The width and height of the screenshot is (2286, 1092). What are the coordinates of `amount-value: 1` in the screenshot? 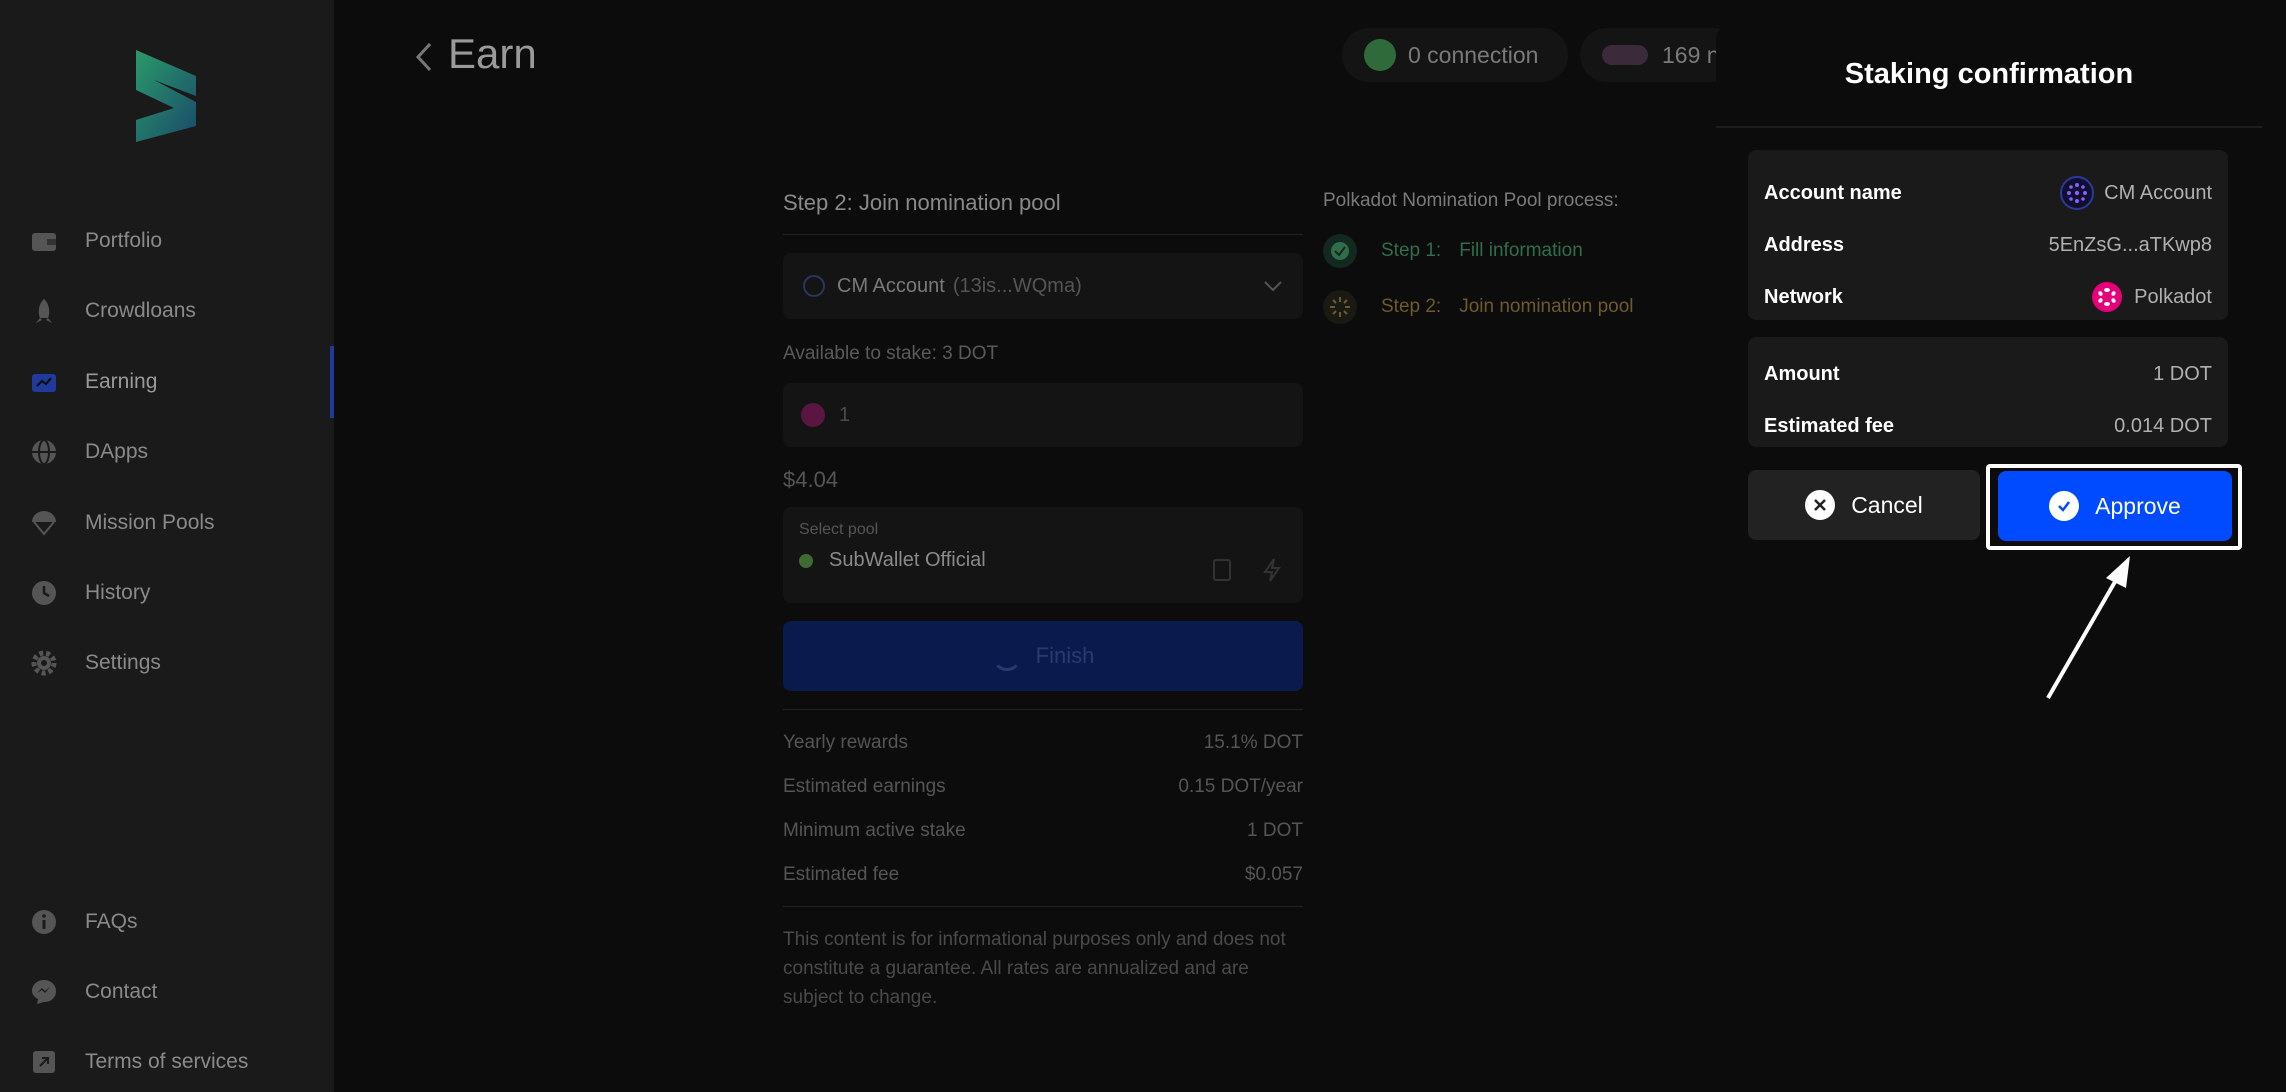 It's located at (845, 414).